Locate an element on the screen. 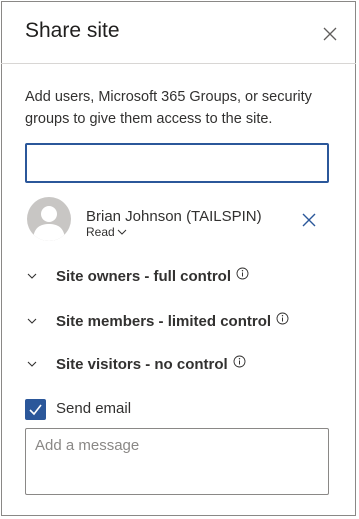 The width and height of the screenshot is (359, 519). permission-dropdown: Read is located at coordinates (106, 232).